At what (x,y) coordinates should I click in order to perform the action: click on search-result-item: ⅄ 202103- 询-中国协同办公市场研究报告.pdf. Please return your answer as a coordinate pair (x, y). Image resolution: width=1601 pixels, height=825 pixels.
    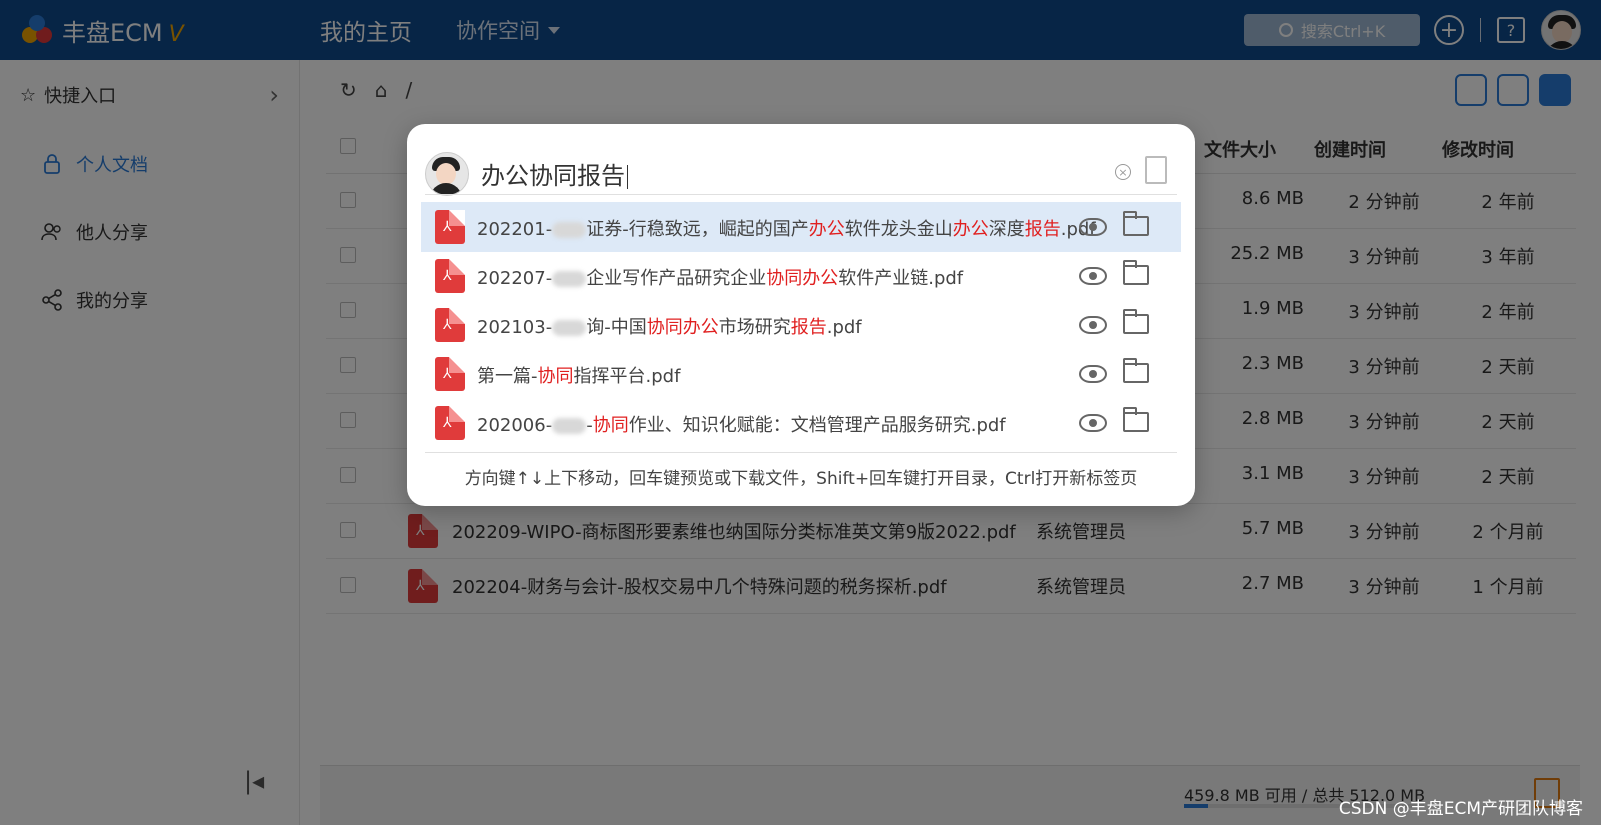
    Looking at the image, I should click on (801, 325).